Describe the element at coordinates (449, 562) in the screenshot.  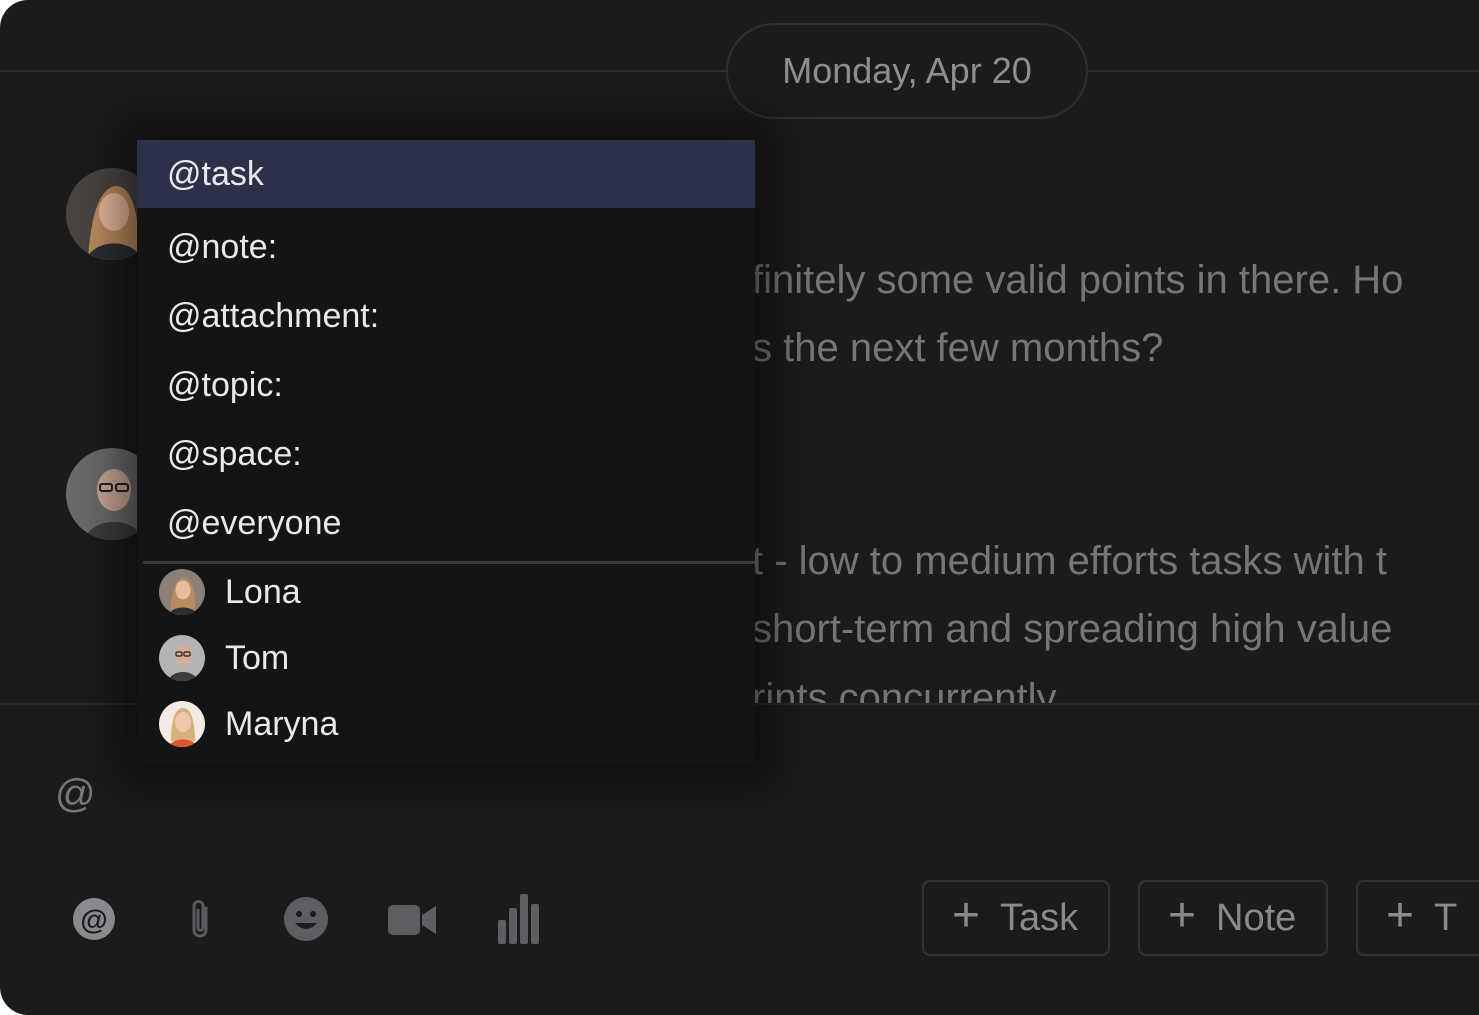
I see `menu-divider` at that location.